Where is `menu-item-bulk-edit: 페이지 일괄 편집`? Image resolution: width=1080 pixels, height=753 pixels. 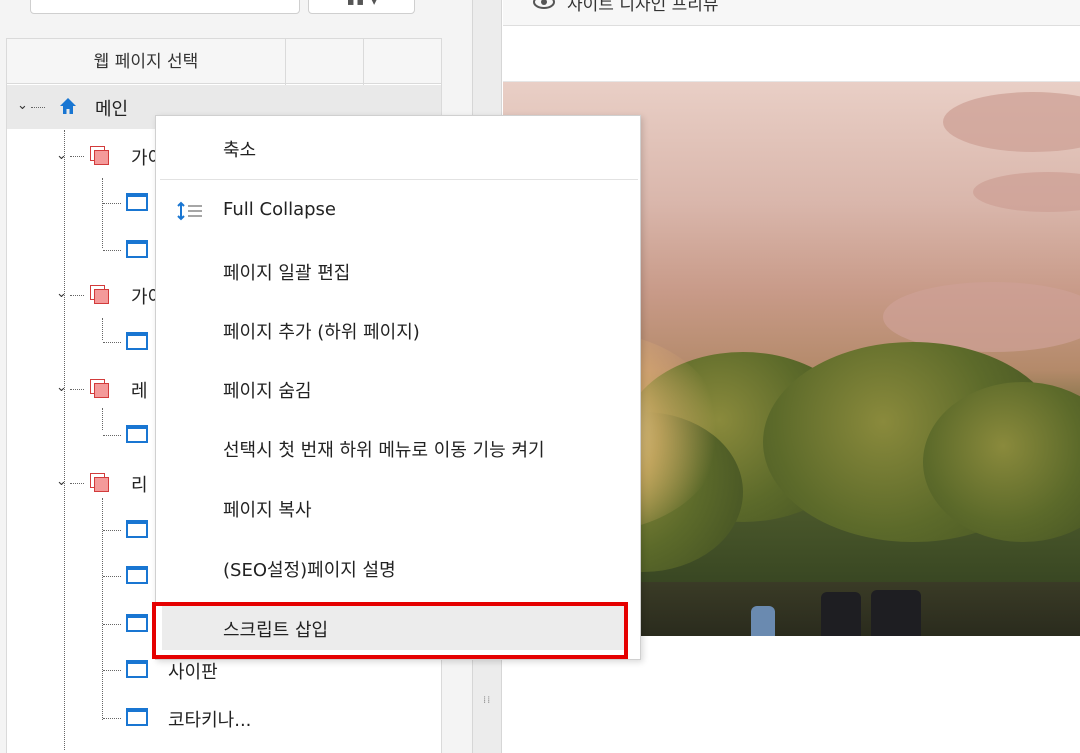
menu-item-bulk-edit: 페이지 일괄 편집 is located at coordinates (398, 271).